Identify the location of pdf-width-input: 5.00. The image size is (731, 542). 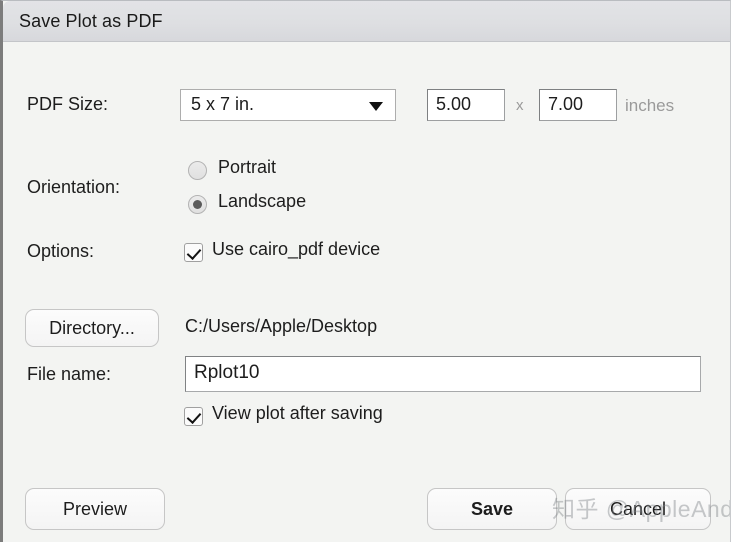
(466, 105).